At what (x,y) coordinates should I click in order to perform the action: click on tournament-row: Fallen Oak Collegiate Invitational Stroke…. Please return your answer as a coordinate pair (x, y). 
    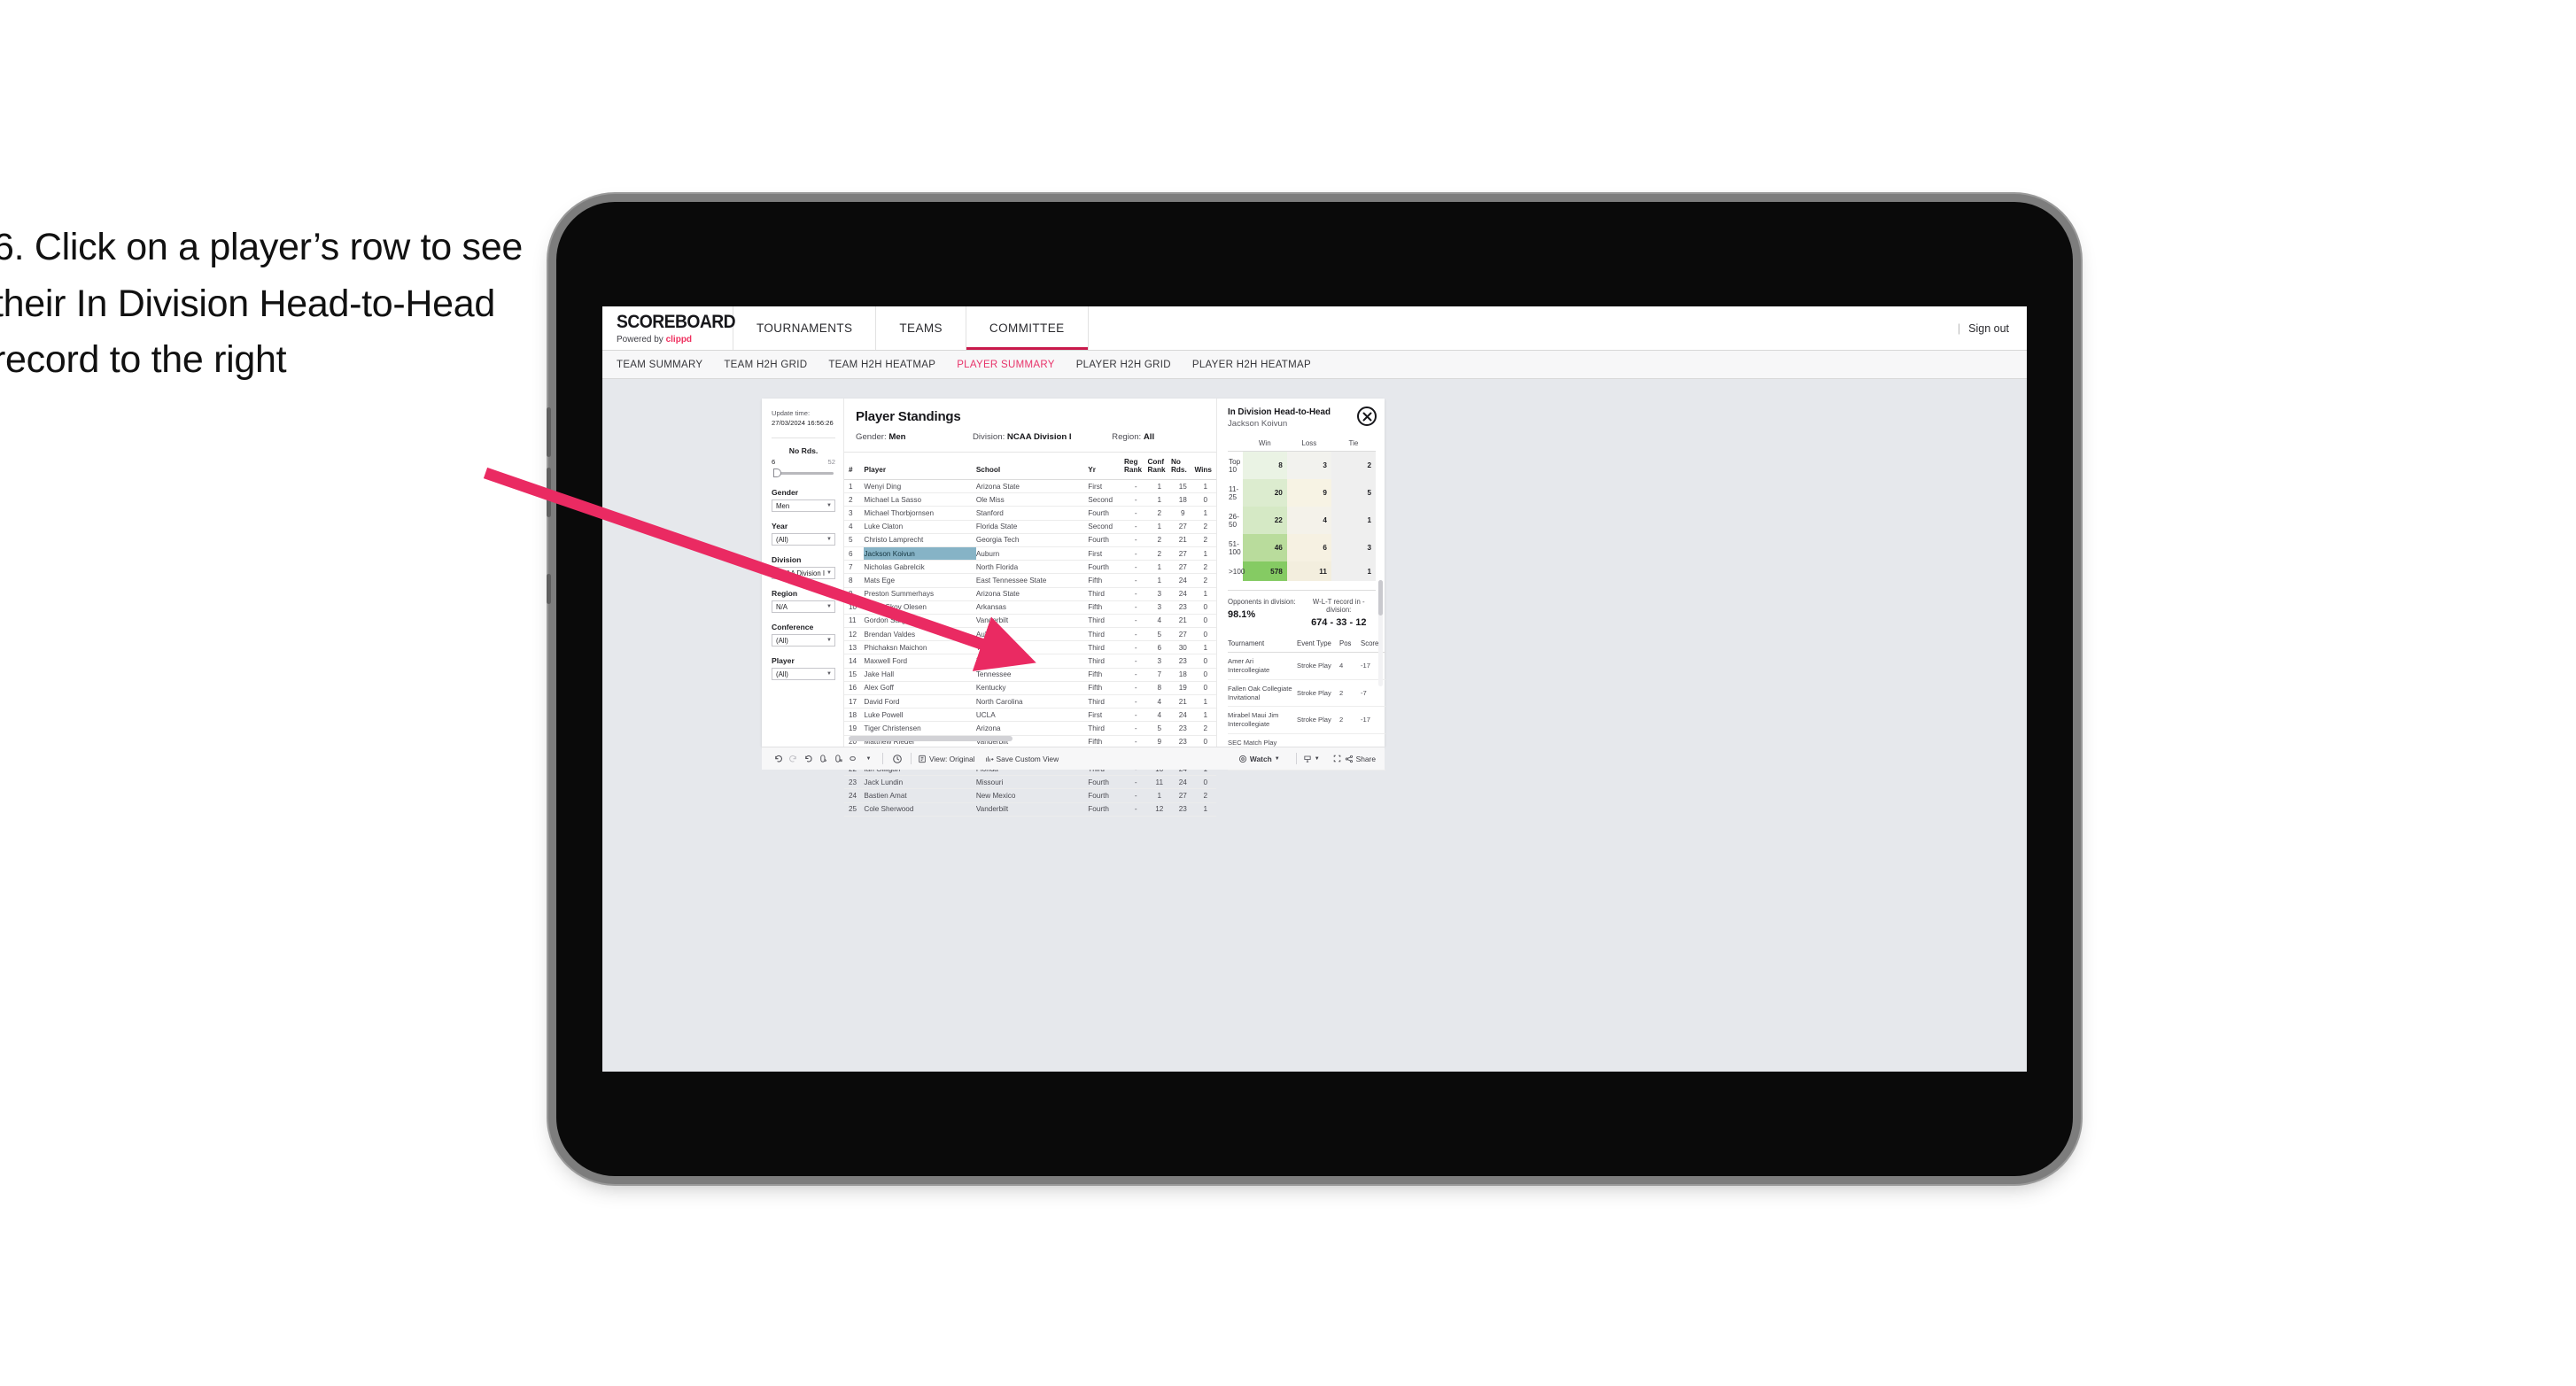
    Looking at the image, I should click on (1306, 694).